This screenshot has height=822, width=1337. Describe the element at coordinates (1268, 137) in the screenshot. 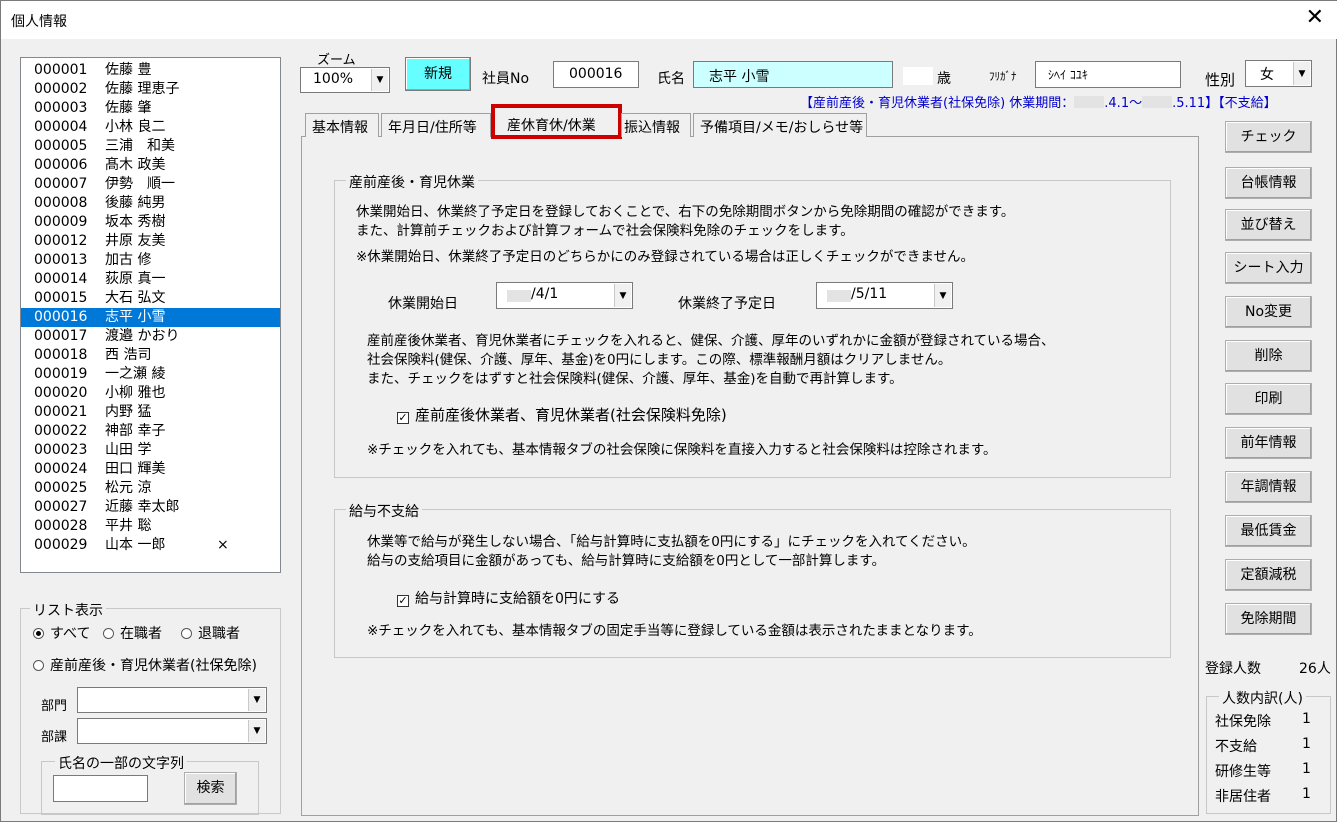

I see `check-button: チェック` at that location.